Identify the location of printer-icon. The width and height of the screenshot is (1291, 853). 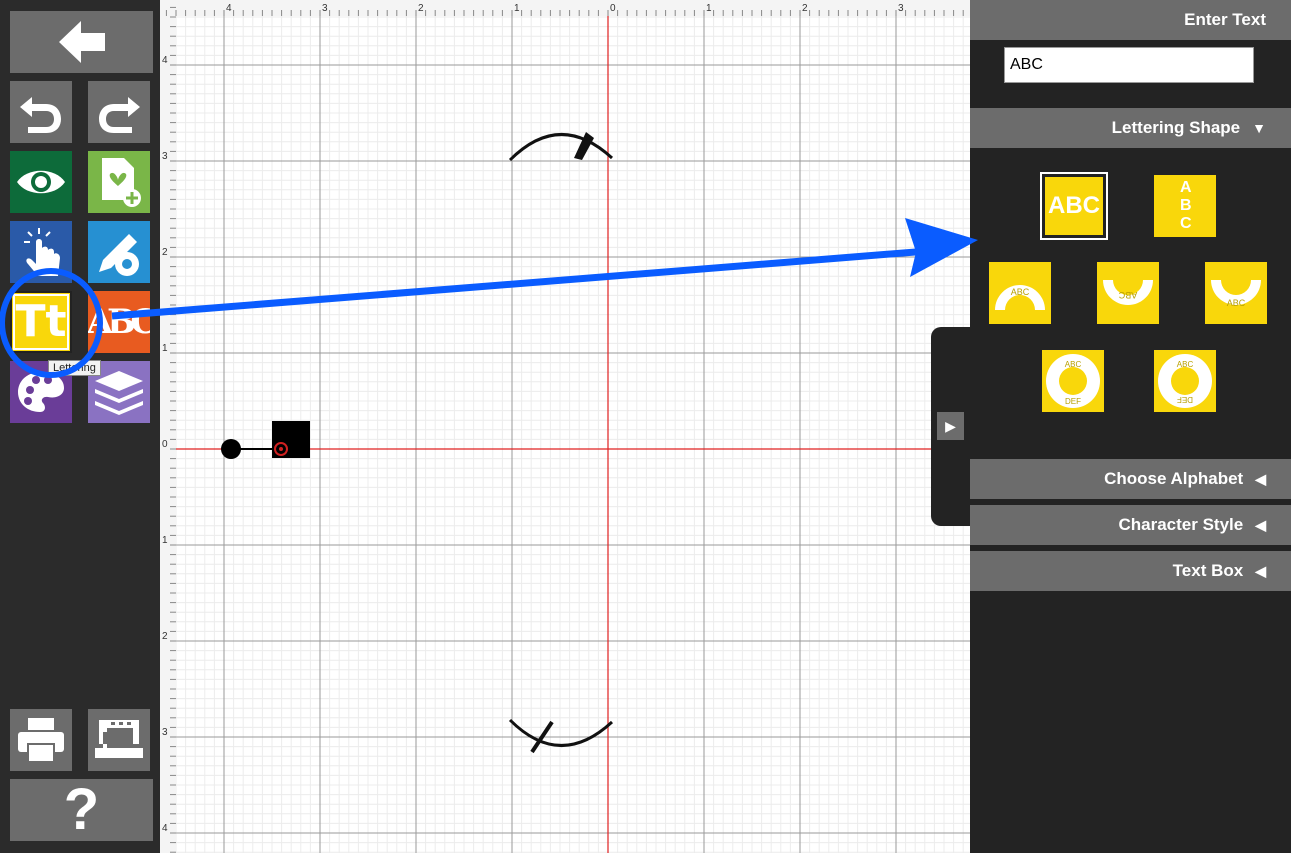
(41, 740).